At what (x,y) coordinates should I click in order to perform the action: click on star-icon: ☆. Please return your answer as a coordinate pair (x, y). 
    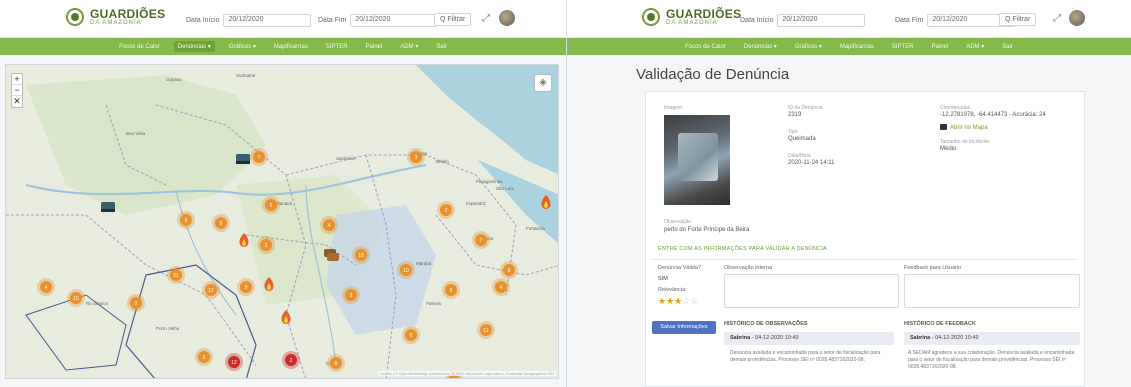
    Looking at the image, I should click on (694, 301).